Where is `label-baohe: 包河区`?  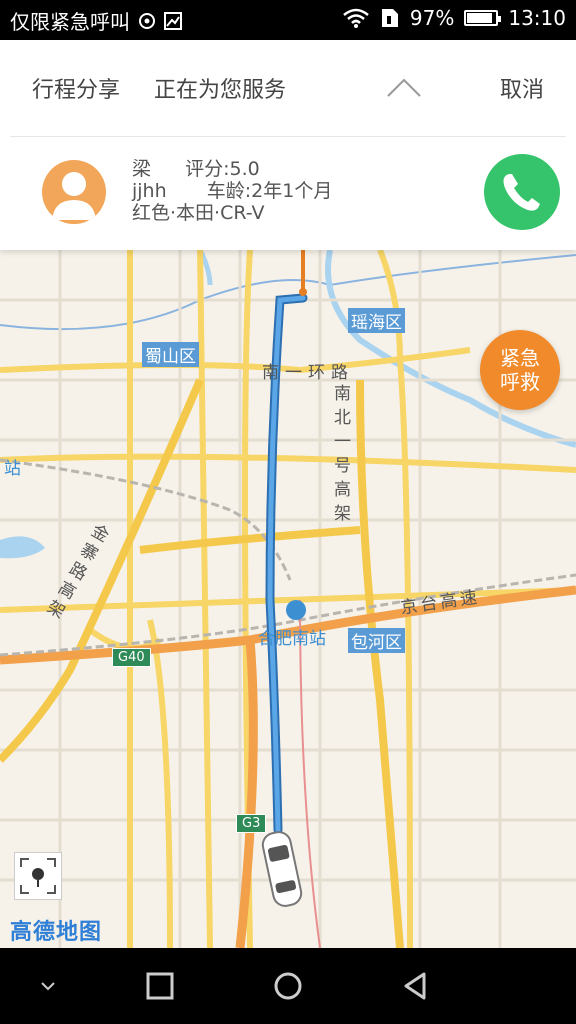
label-baohe: 包河区 is located at coordinates (376, 640).